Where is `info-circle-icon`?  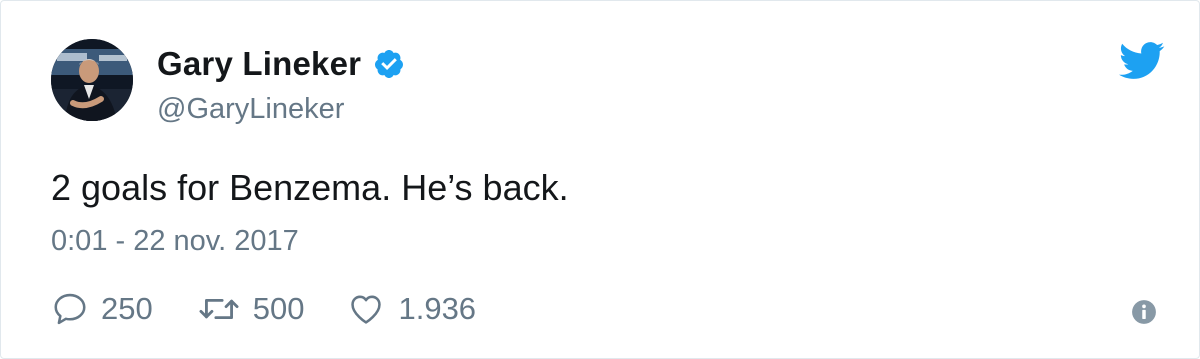
info-circle-icon is located at coordinates (1144, 312).